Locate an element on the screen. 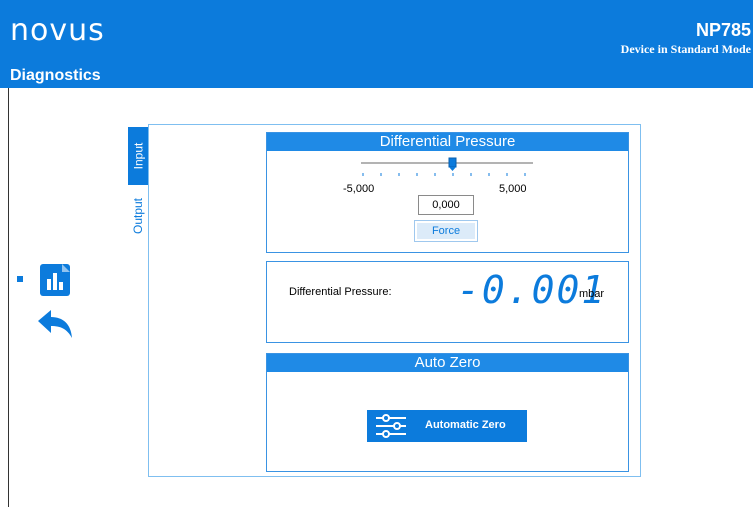 Image resolution: width=753 pixels, height=507 pixels. card-title: Auto Zero is located at coordinates (447, 363).